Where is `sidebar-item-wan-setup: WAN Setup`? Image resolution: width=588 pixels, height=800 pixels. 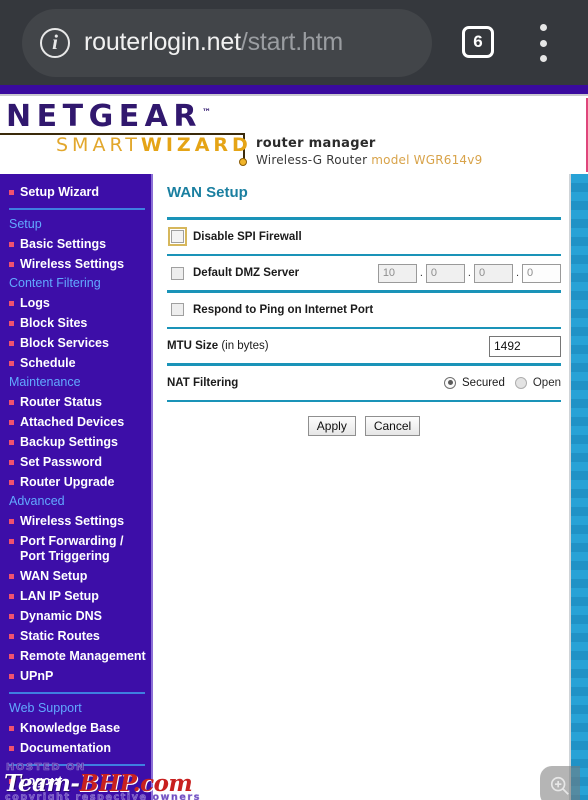
sidebar-item-wan-setup: WAN Setup is located at coordinates (76, 576).